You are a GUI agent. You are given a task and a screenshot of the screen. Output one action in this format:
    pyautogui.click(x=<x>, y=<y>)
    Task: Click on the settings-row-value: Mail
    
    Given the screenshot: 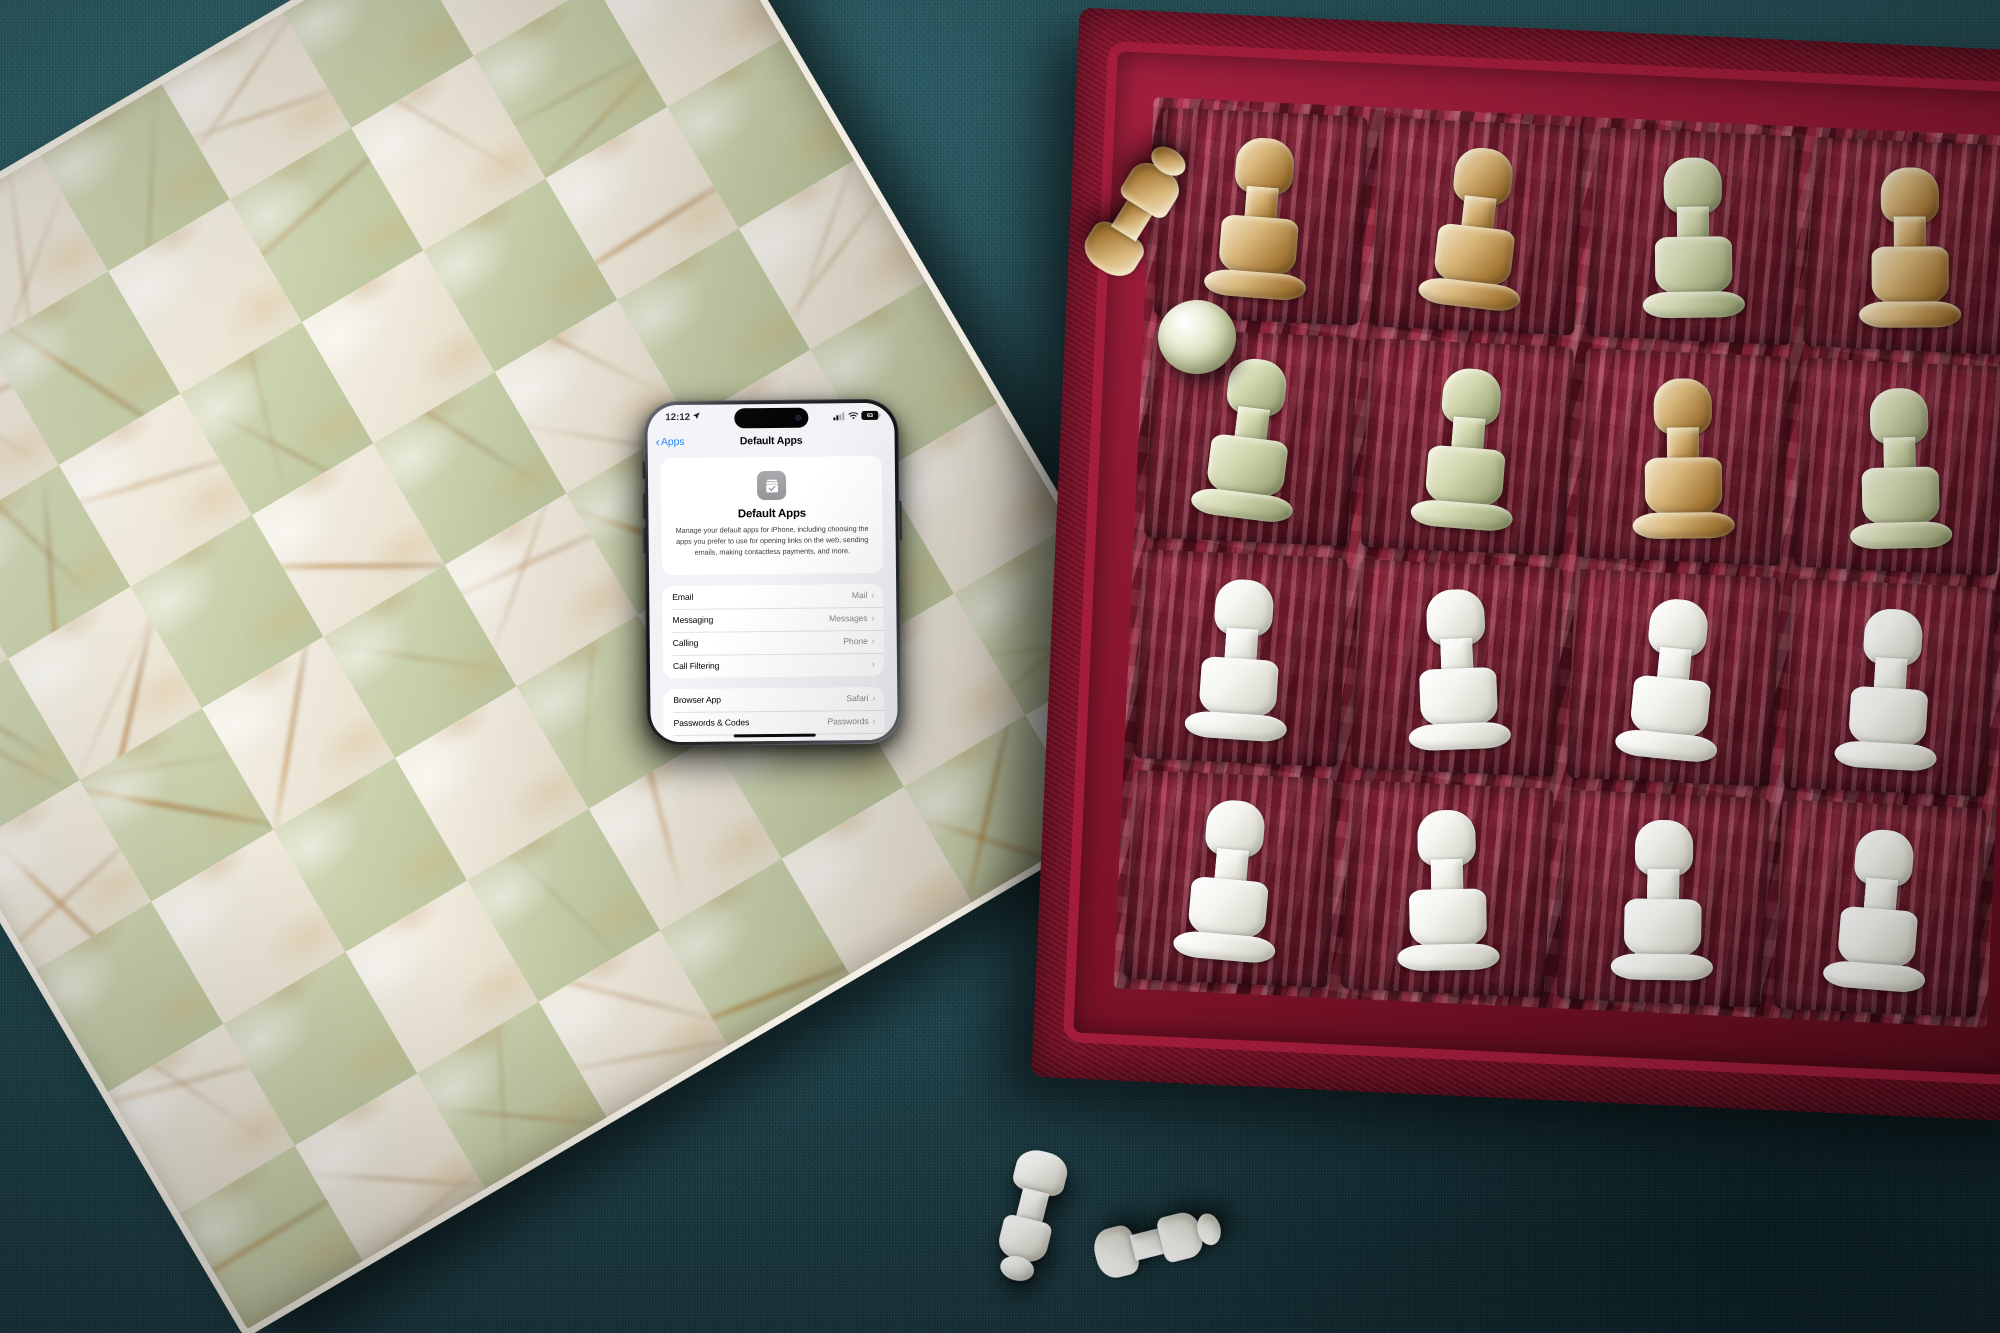 What is the action you would take?
    pyautogui.click(x=859, y=595)
    